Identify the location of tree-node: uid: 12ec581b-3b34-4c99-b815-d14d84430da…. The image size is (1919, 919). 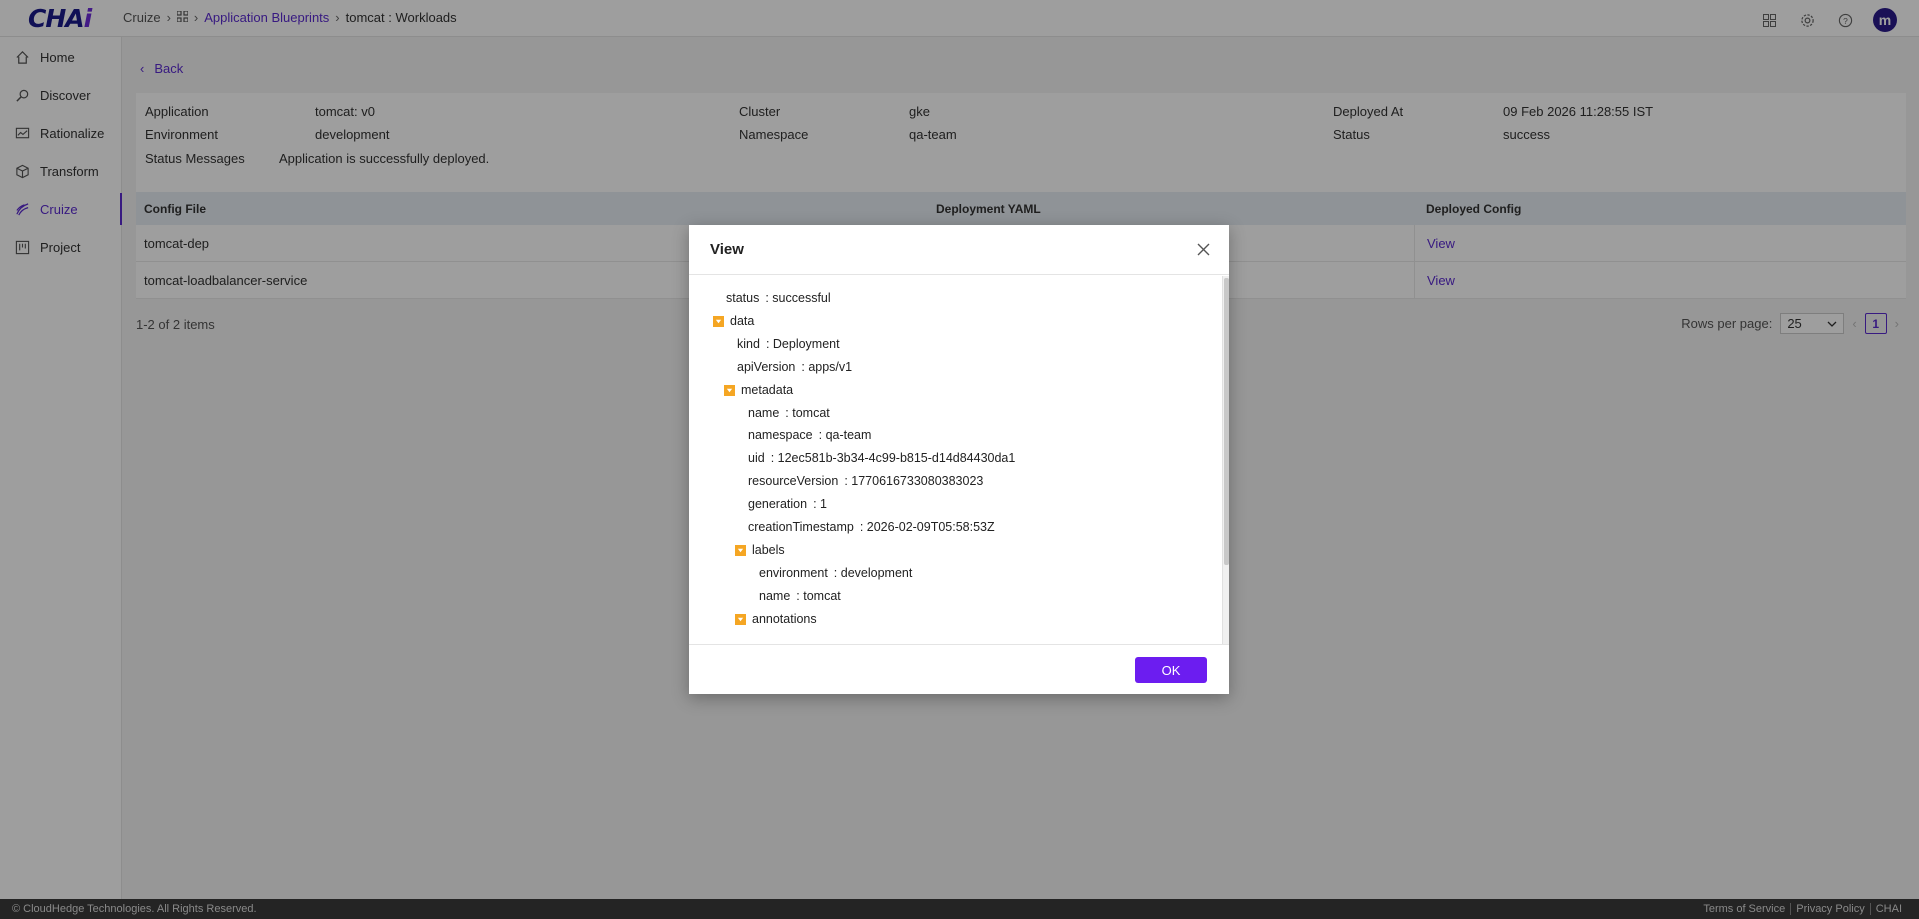
(882, 458).